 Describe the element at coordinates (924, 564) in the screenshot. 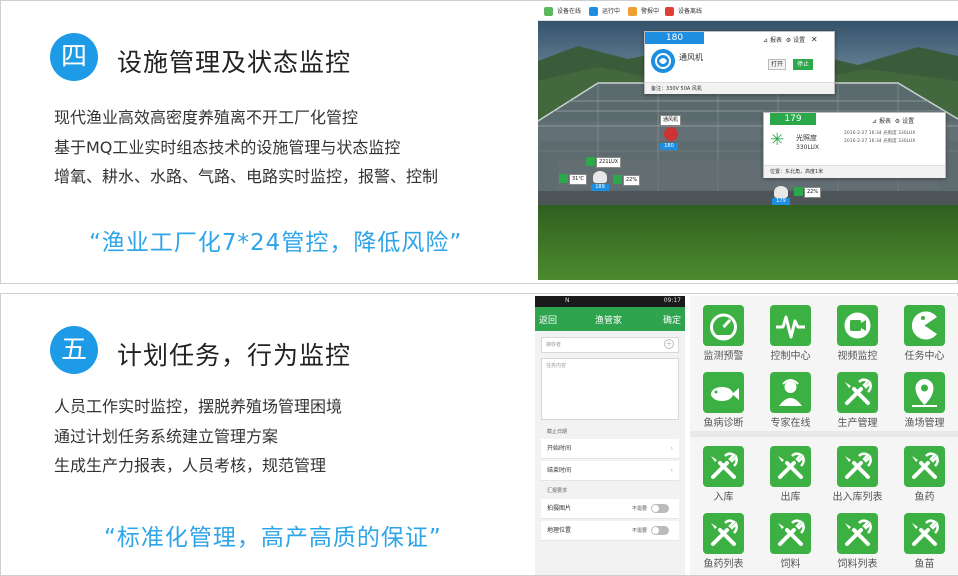

I see `grid-tile-label: 鱼苗` at that location.